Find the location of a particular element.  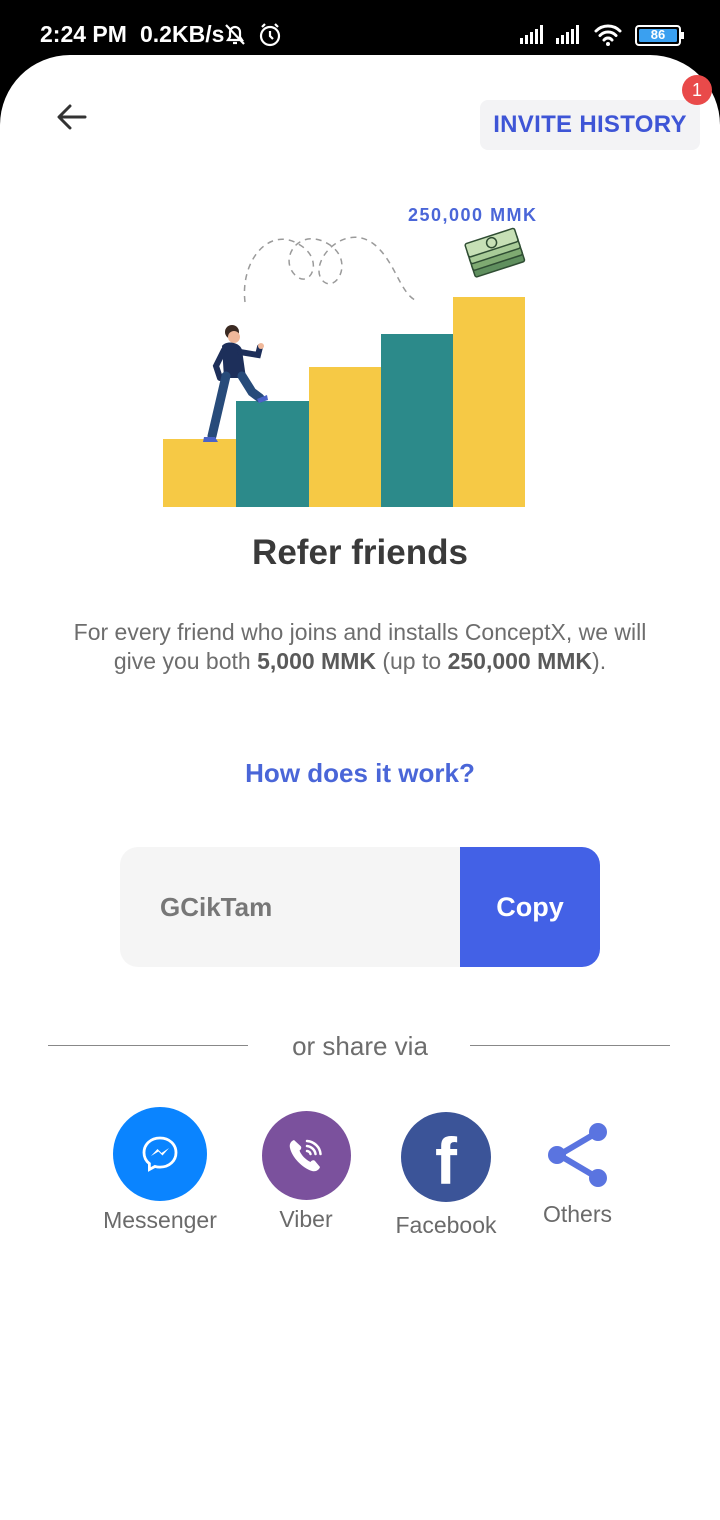

messenger-icon is located at coordinates (160, 1154).